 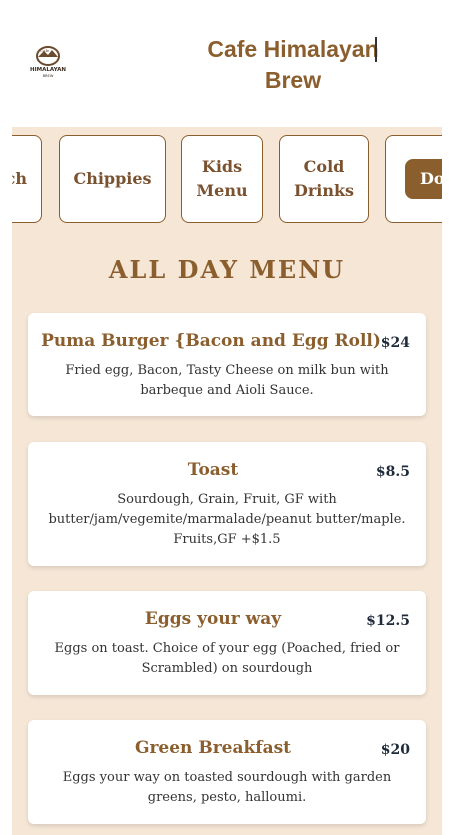 I want to click on svg-text: Cafe, so click(x=45, y=50).